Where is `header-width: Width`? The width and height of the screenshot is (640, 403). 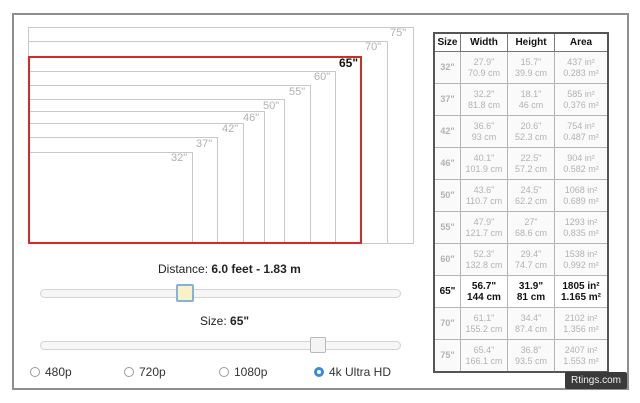
header-width: Width is located at coordinates (484, 42).